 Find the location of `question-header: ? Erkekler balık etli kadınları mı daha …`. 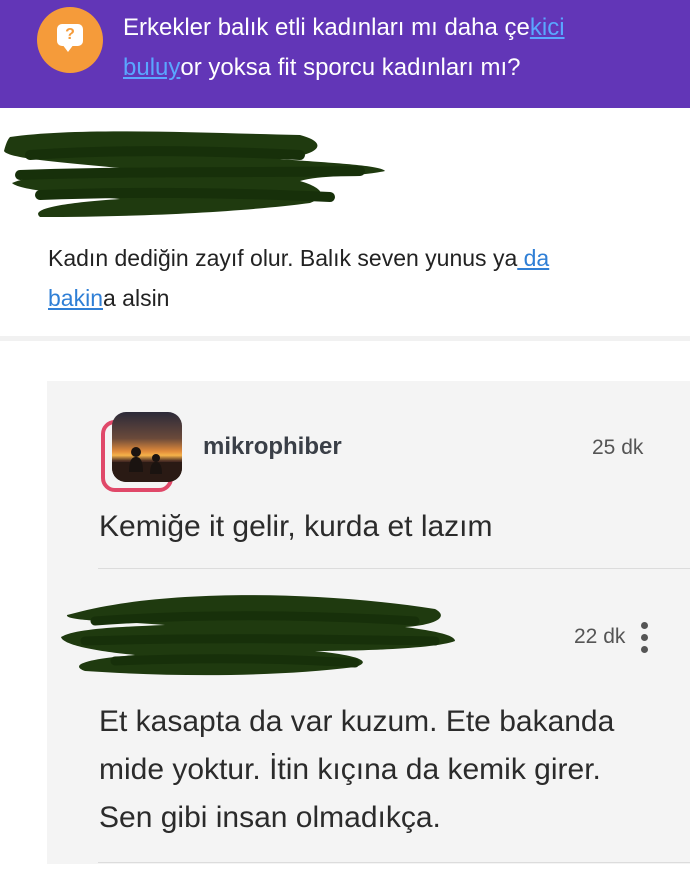

question-header: ? Erkekler balık etli kadınları mı daha … is located at coordinates (345, 54).